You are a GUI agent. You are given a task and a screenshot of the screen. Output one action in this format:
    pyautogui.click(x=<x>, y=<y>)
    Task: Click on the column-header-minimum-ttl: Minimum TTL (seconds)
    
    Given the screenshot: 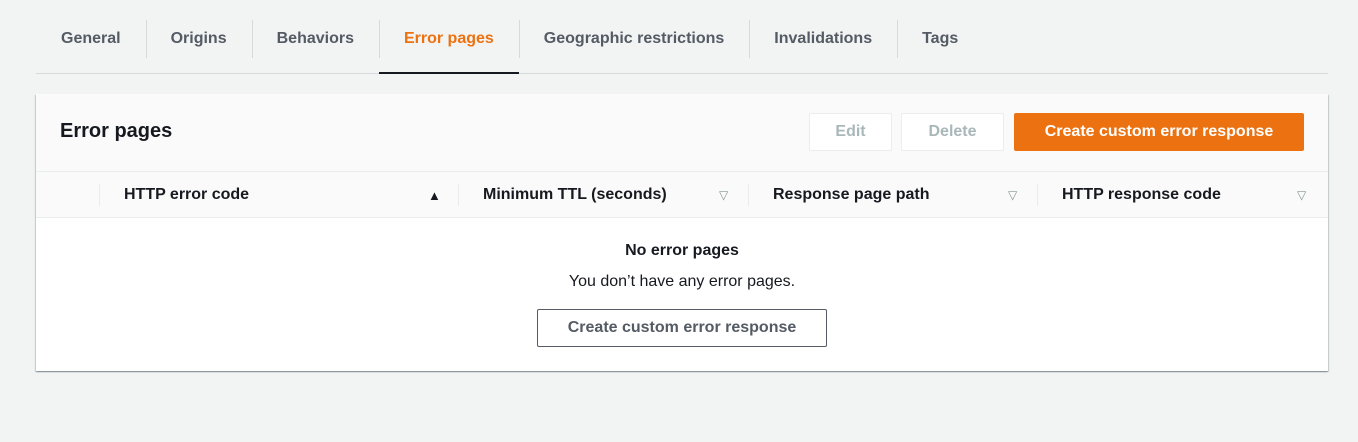 What is the action you would take?
    pyautogui.click(x=575, y=195)
    